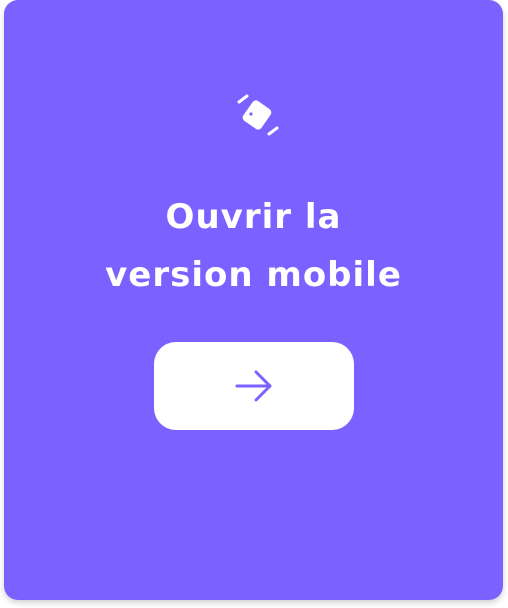 This screenshot has height=608, width=508. I want to click on arrow-right-icon, so click(253, 386).